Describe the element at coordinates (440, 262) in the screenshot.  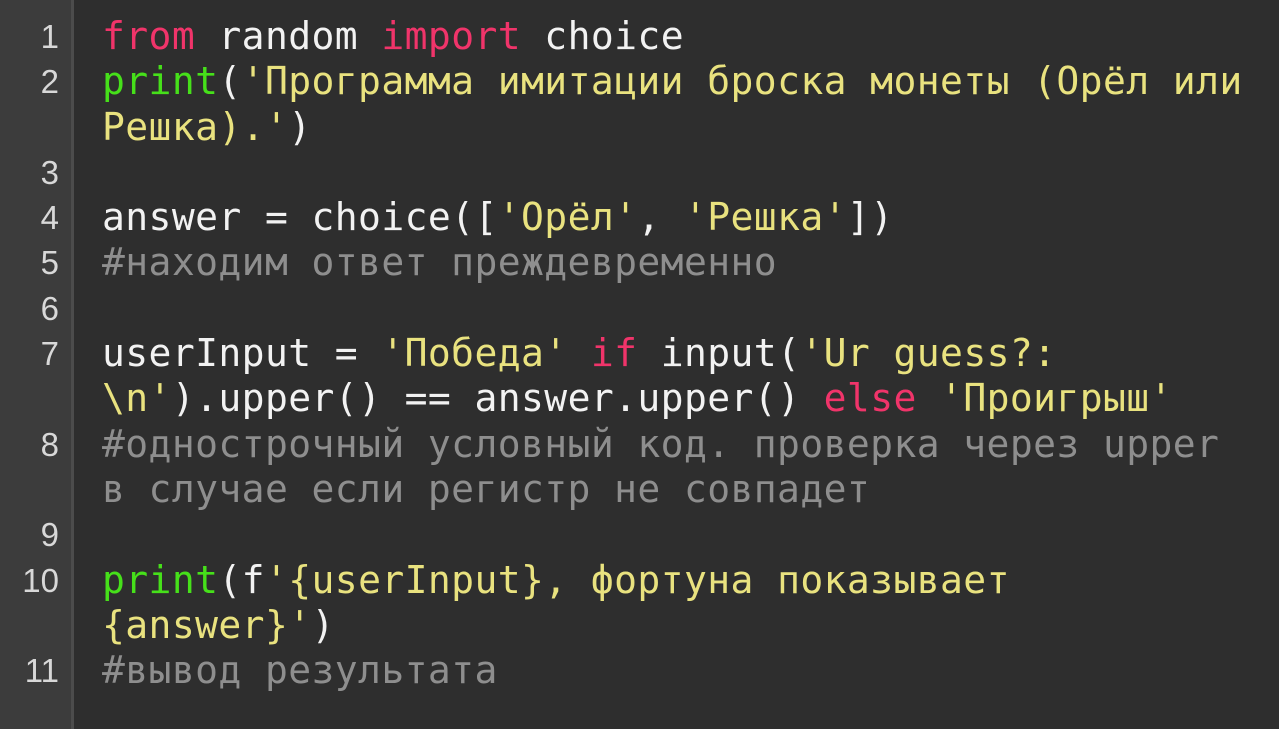
I see `code-token: #находим ответ преждевременно` at that location.